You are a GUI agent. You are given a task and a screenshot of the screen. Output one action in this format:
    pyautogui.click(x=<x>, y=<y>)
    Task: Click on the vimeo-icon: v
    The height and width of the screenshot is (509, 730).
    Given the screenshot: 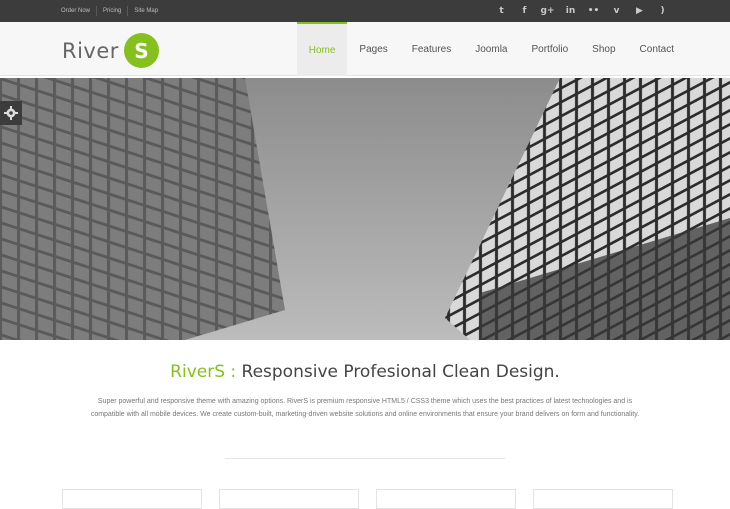 What is the action you would take?
    pyautogui.click(x=616, y=11)
    